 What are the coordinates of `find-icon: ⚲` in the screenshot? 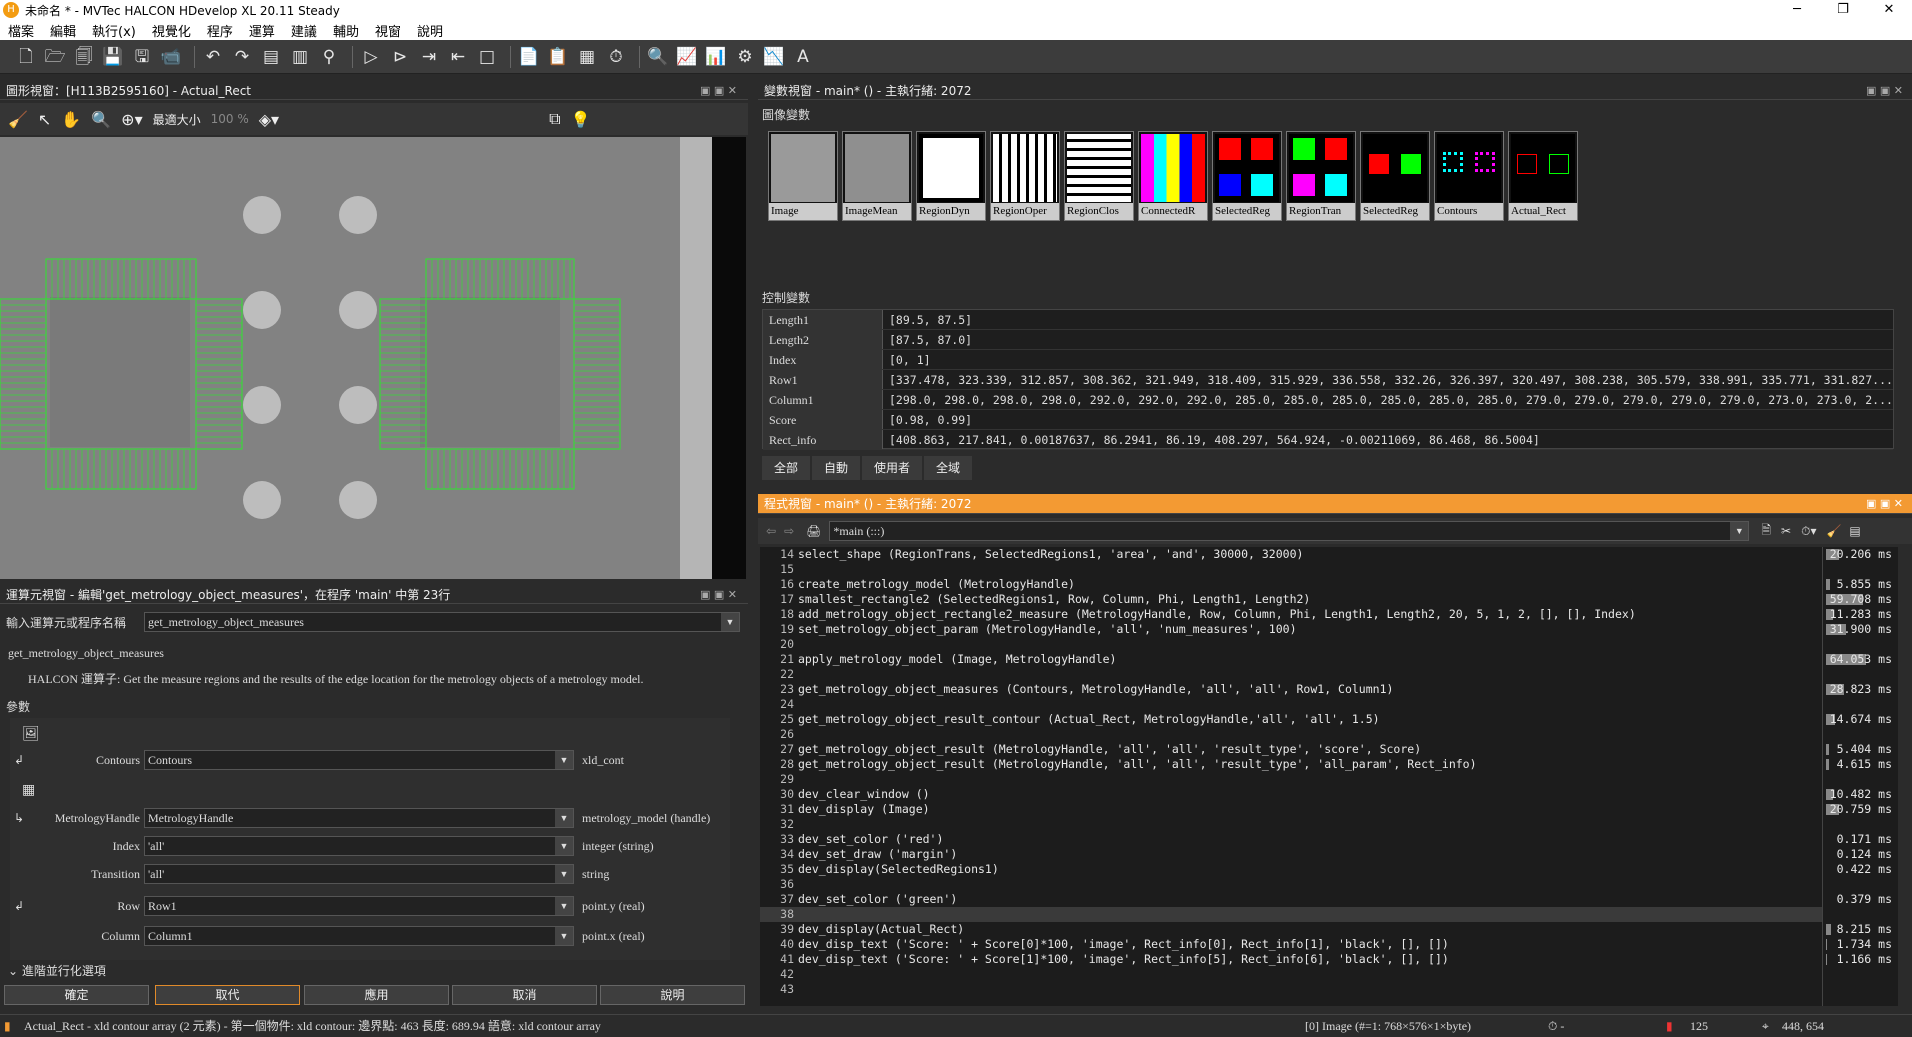 It's located at (329, 57).